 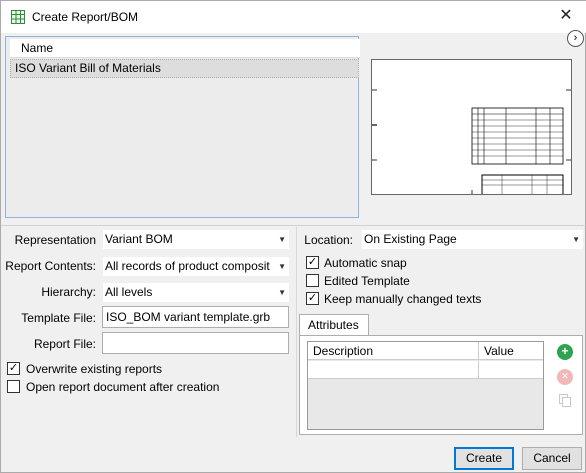 I want to click on report-contents-label: Report Contents:, so click(x=50, y=266).